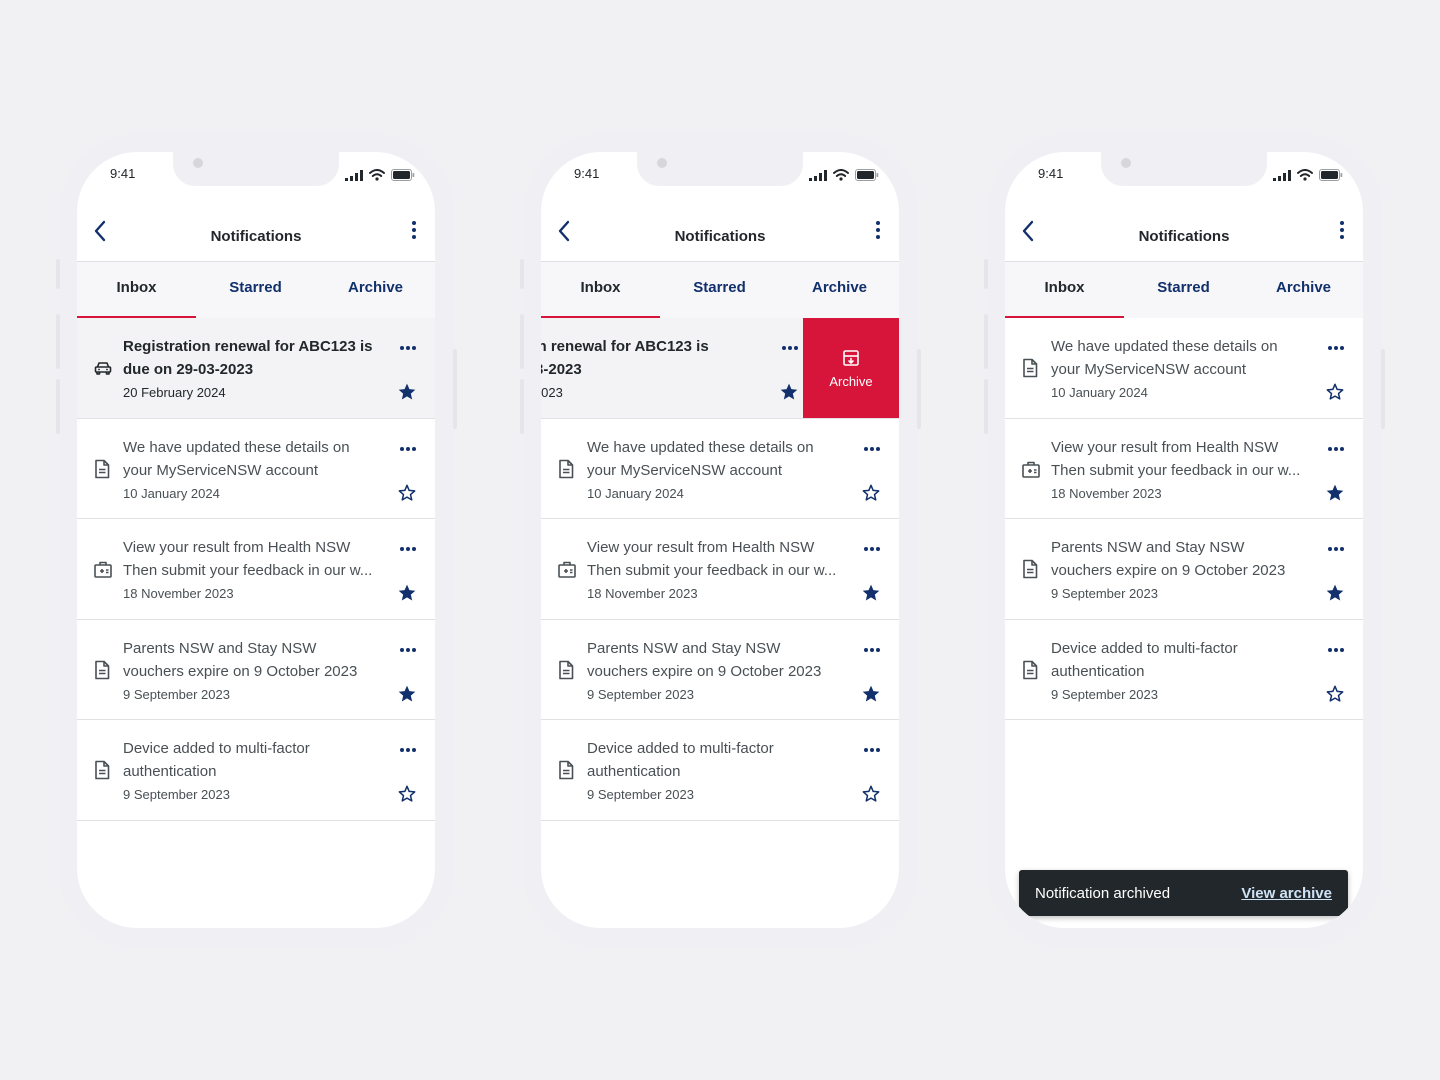 The image size is (1440, 1080). I want to click on battery-icon, so click(867, 177).